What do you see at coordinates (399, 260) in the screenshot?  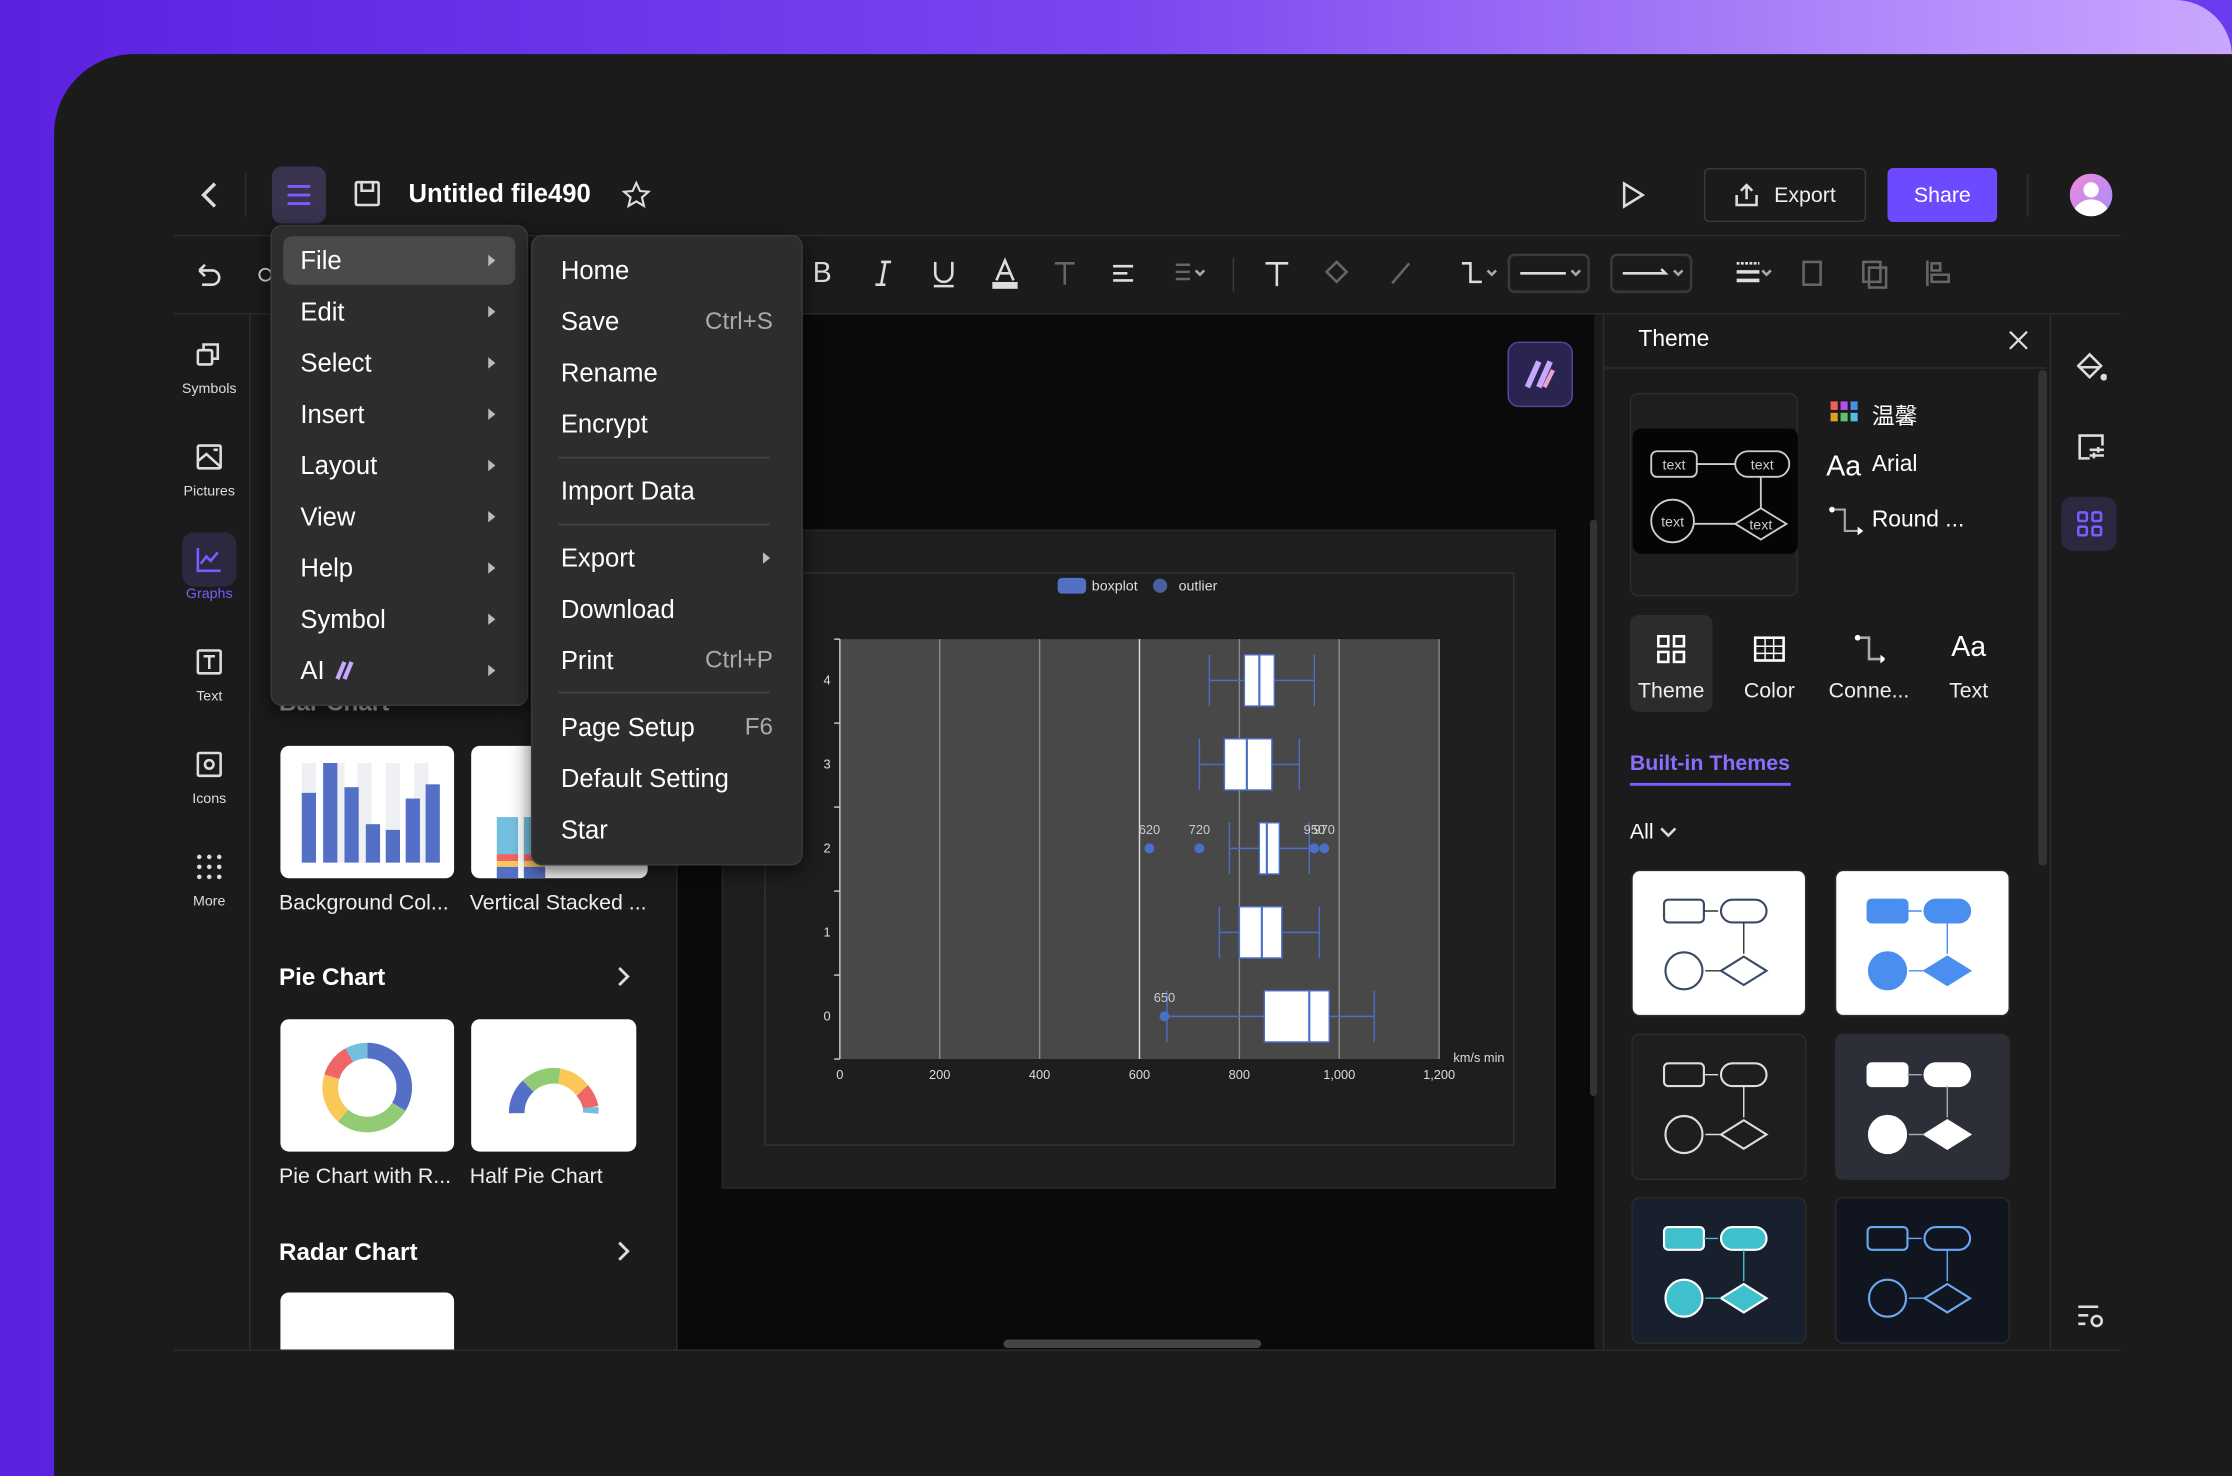 I see `menu-item-file: File` at bounding box center [399, 260].